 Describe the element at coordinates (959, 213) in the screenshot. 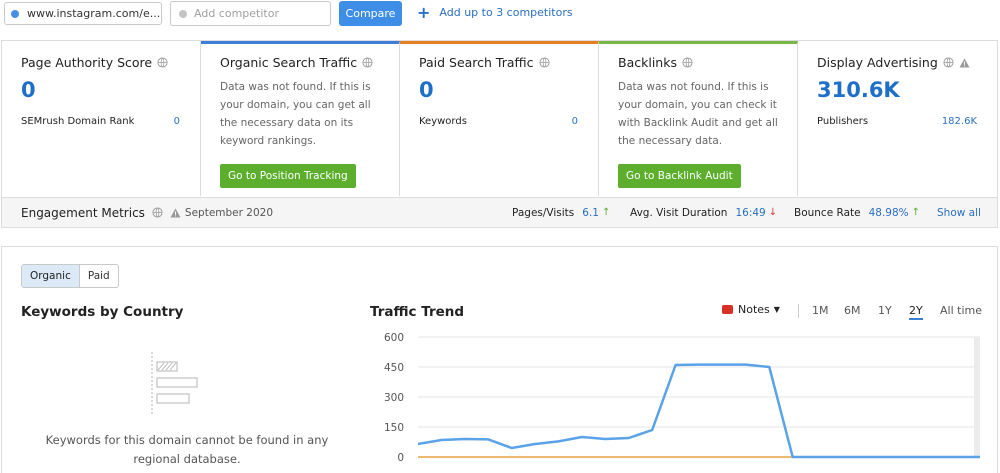

I see `show-all-link: Show all` at that location.